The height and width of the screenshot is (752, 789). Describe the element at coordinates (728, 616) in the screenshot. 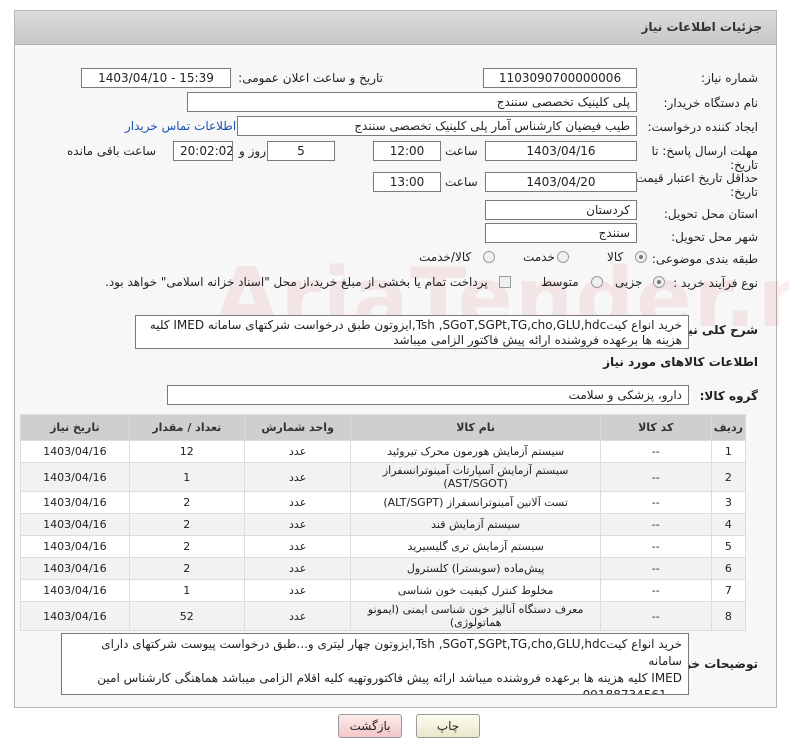

I see `row-number: 8` at that location.